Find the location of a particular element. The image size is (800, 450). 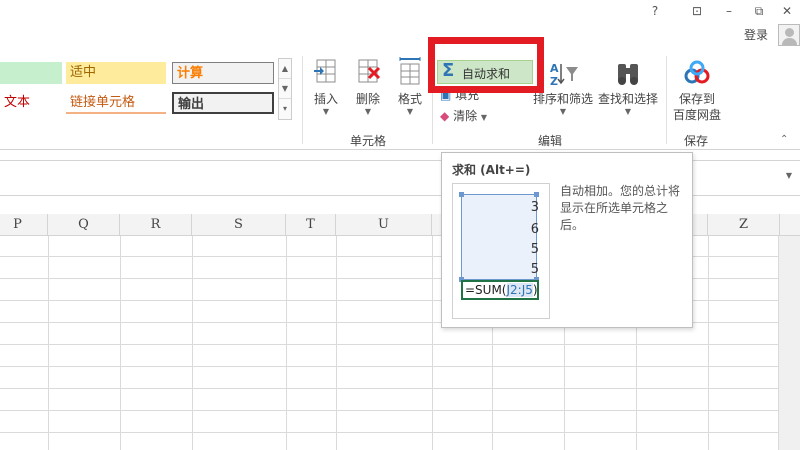

style-linked-cell: 链接单元格 is located at coordinates (116, 103).